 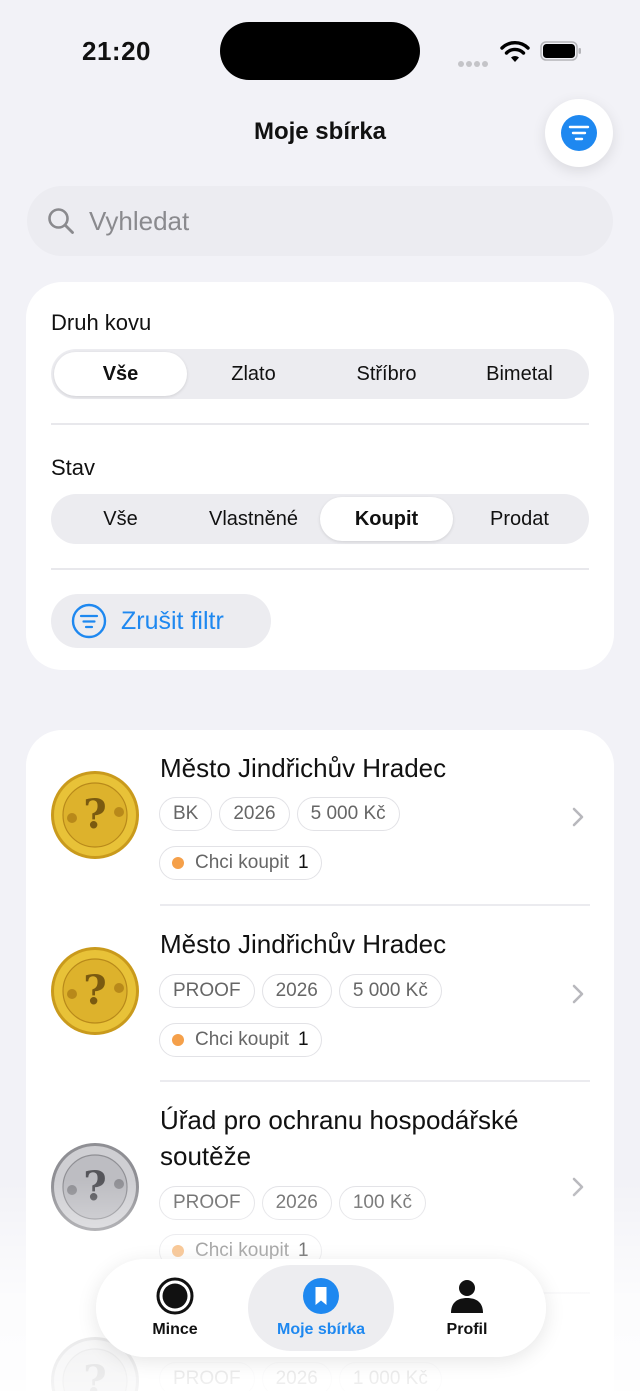 I want to click on state-segmented-control: Vše Vlastněné Koupit Prodat, so click(x=320, y=519).